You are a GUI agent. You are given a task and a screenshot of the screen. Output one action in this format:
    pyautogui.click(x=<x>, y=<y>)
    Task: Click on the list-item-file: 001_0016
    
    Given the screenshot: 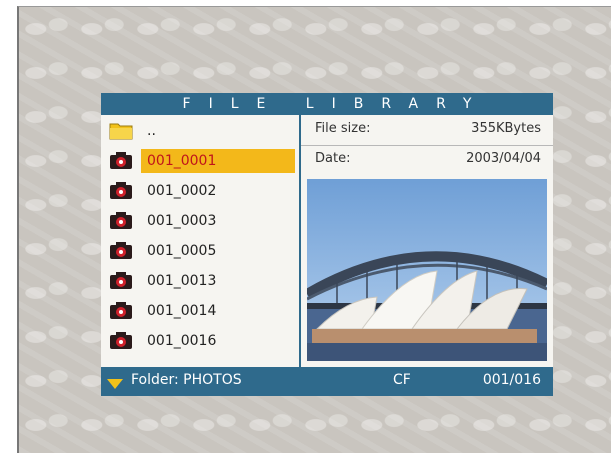 What is the action you would take?
    pyautogui.click(x=199, y=340)
    